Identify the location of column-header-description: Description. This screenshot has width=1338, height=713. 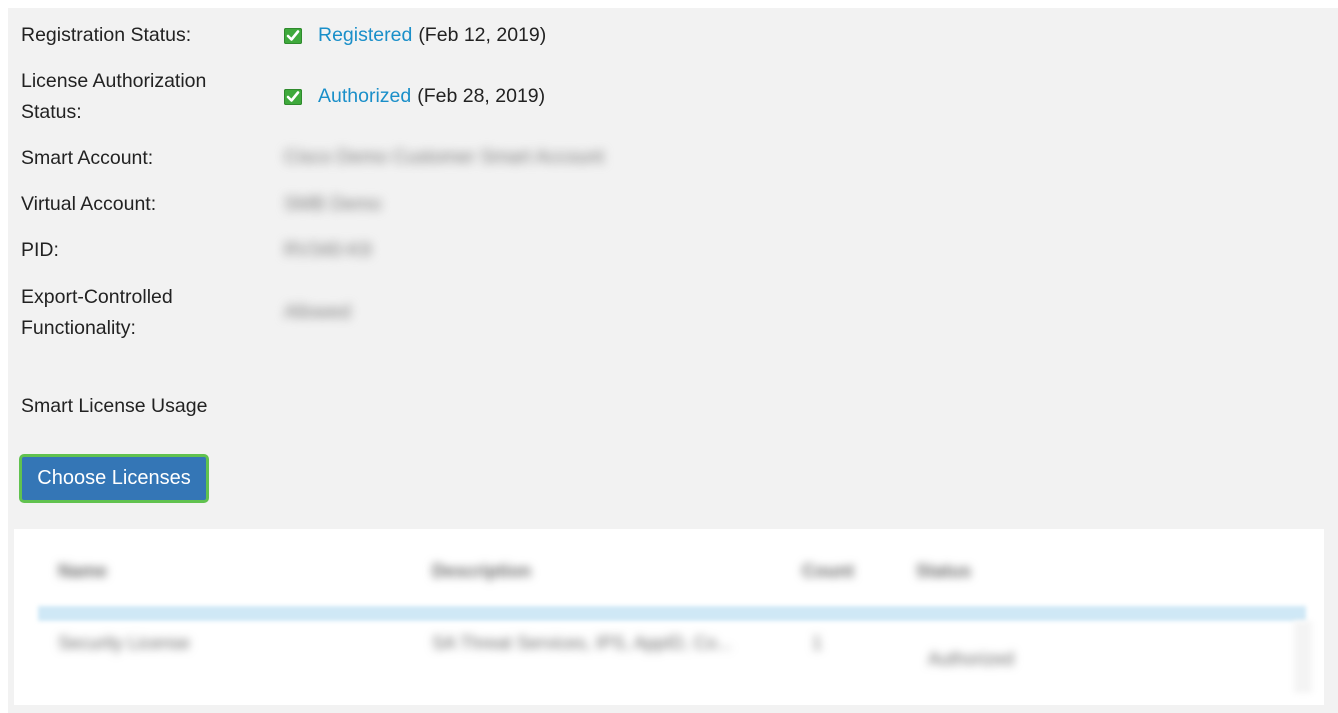
(481, 571).